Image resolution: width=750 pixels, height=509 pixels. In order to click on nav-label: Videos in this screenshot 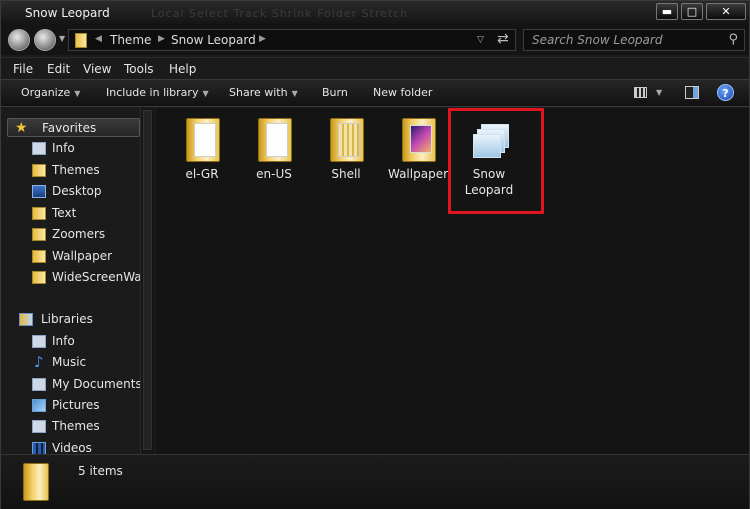, I will do `click(72, 448)`.